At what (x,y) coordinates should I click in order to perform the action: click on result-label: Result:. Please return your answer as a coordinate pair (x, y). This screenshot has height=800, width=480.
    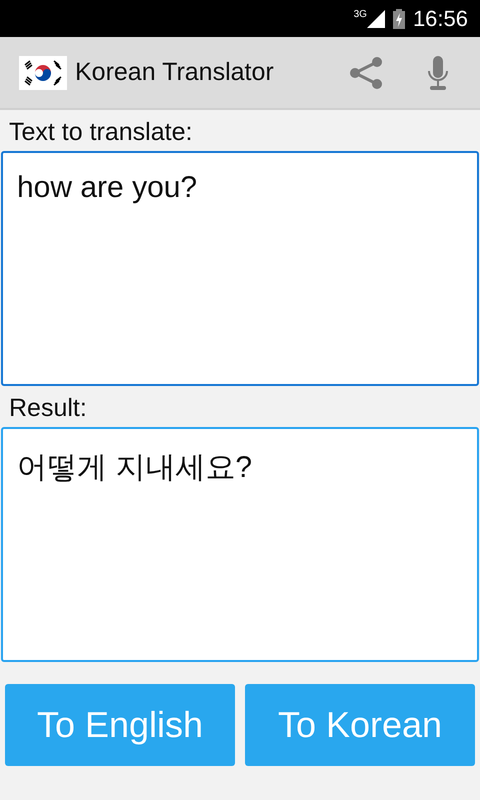
    Looking at the image, I should click on (48, 408).